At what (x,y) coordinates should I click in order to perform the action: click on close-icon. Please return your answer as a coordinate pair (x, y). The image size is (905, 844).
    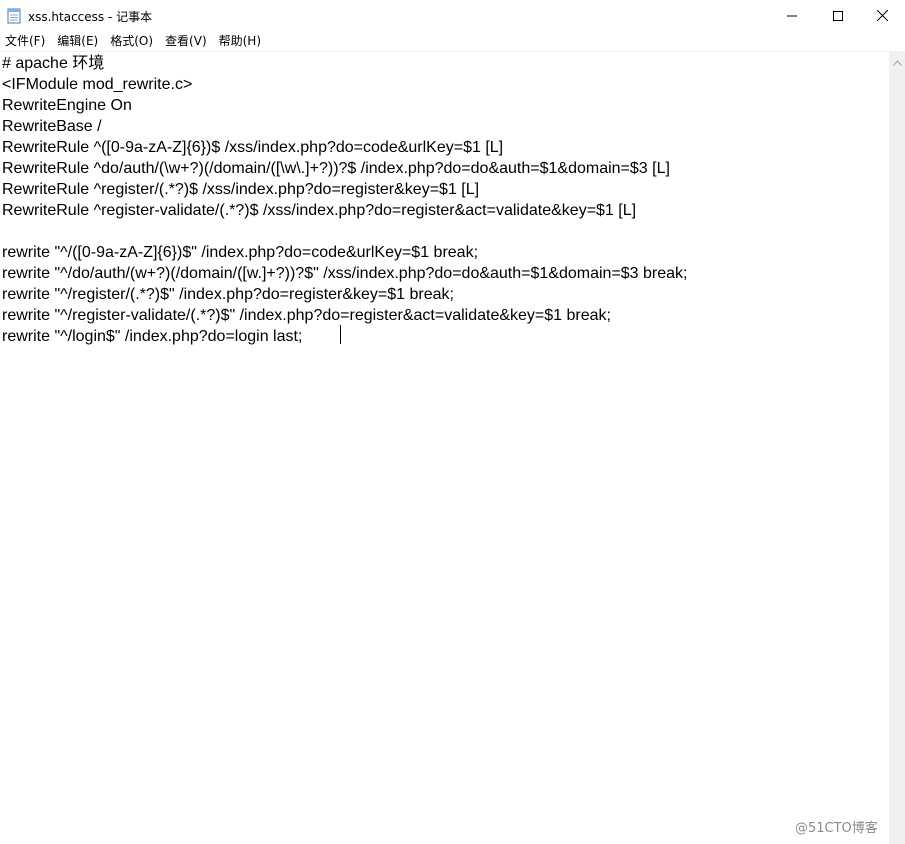
    Looking at the image, I should click on (882, 15).